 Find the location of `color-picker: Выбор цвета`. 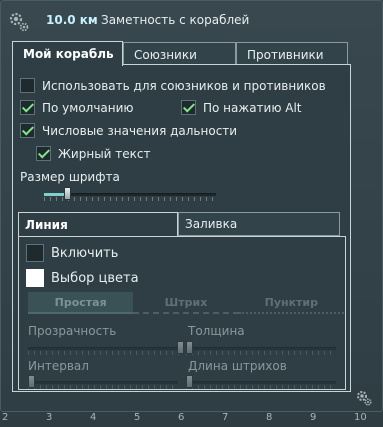

color-picker: Выбор цвета is located at coordinates (82, 278).